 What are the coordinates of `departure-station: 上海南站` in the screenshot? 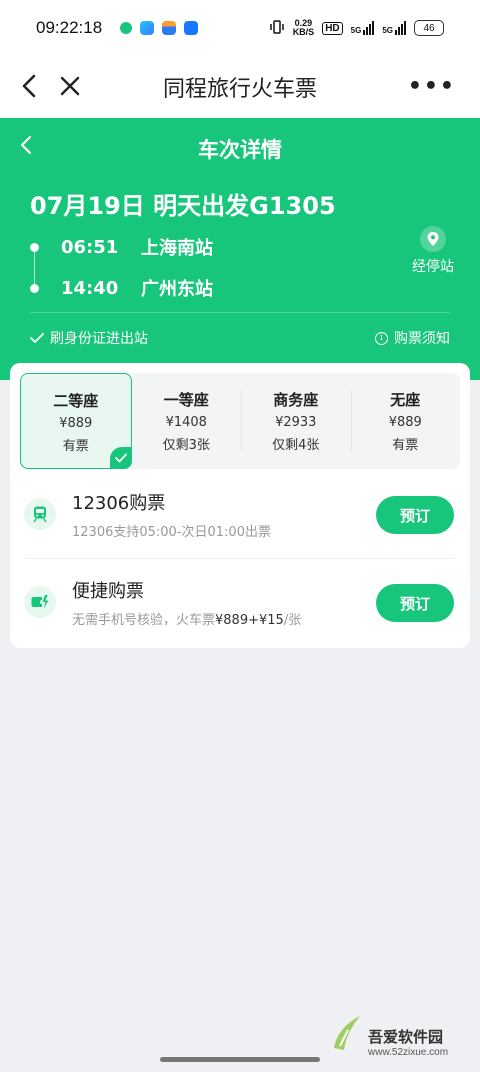 It's located at (177, 248).